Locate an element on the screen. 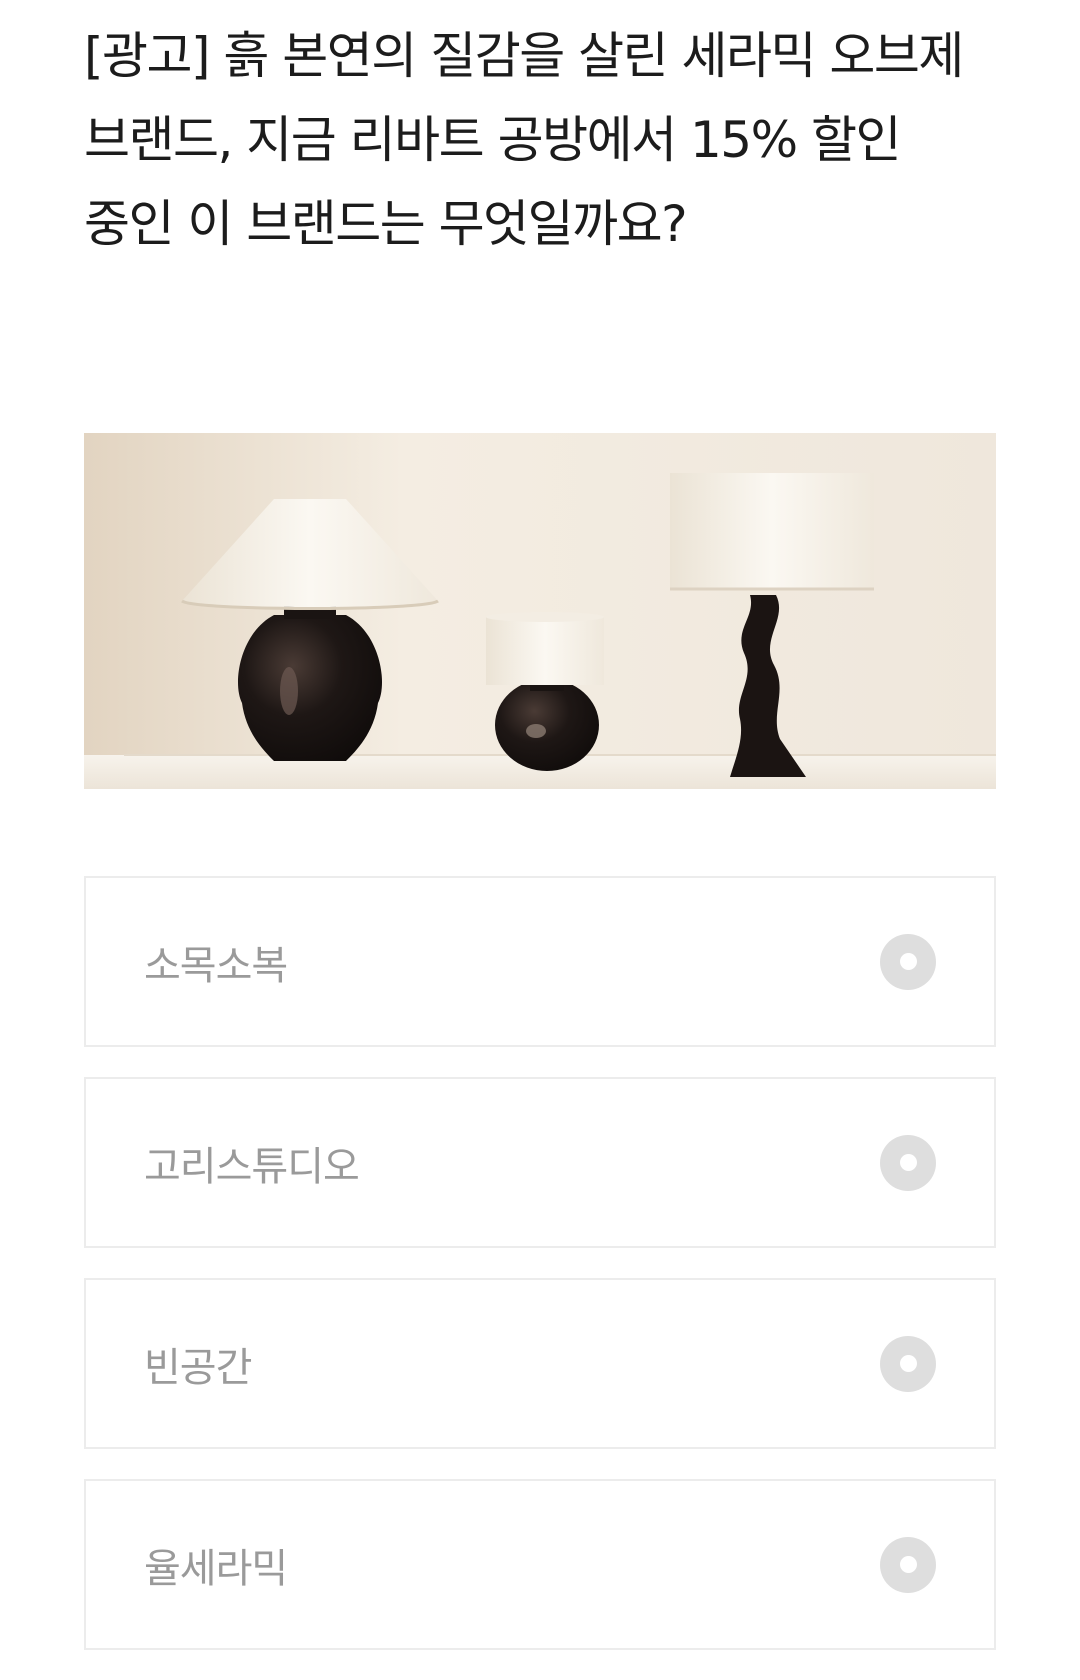  answer-option-label: 고리스튜디오 is located at coordinates (252, 1166).